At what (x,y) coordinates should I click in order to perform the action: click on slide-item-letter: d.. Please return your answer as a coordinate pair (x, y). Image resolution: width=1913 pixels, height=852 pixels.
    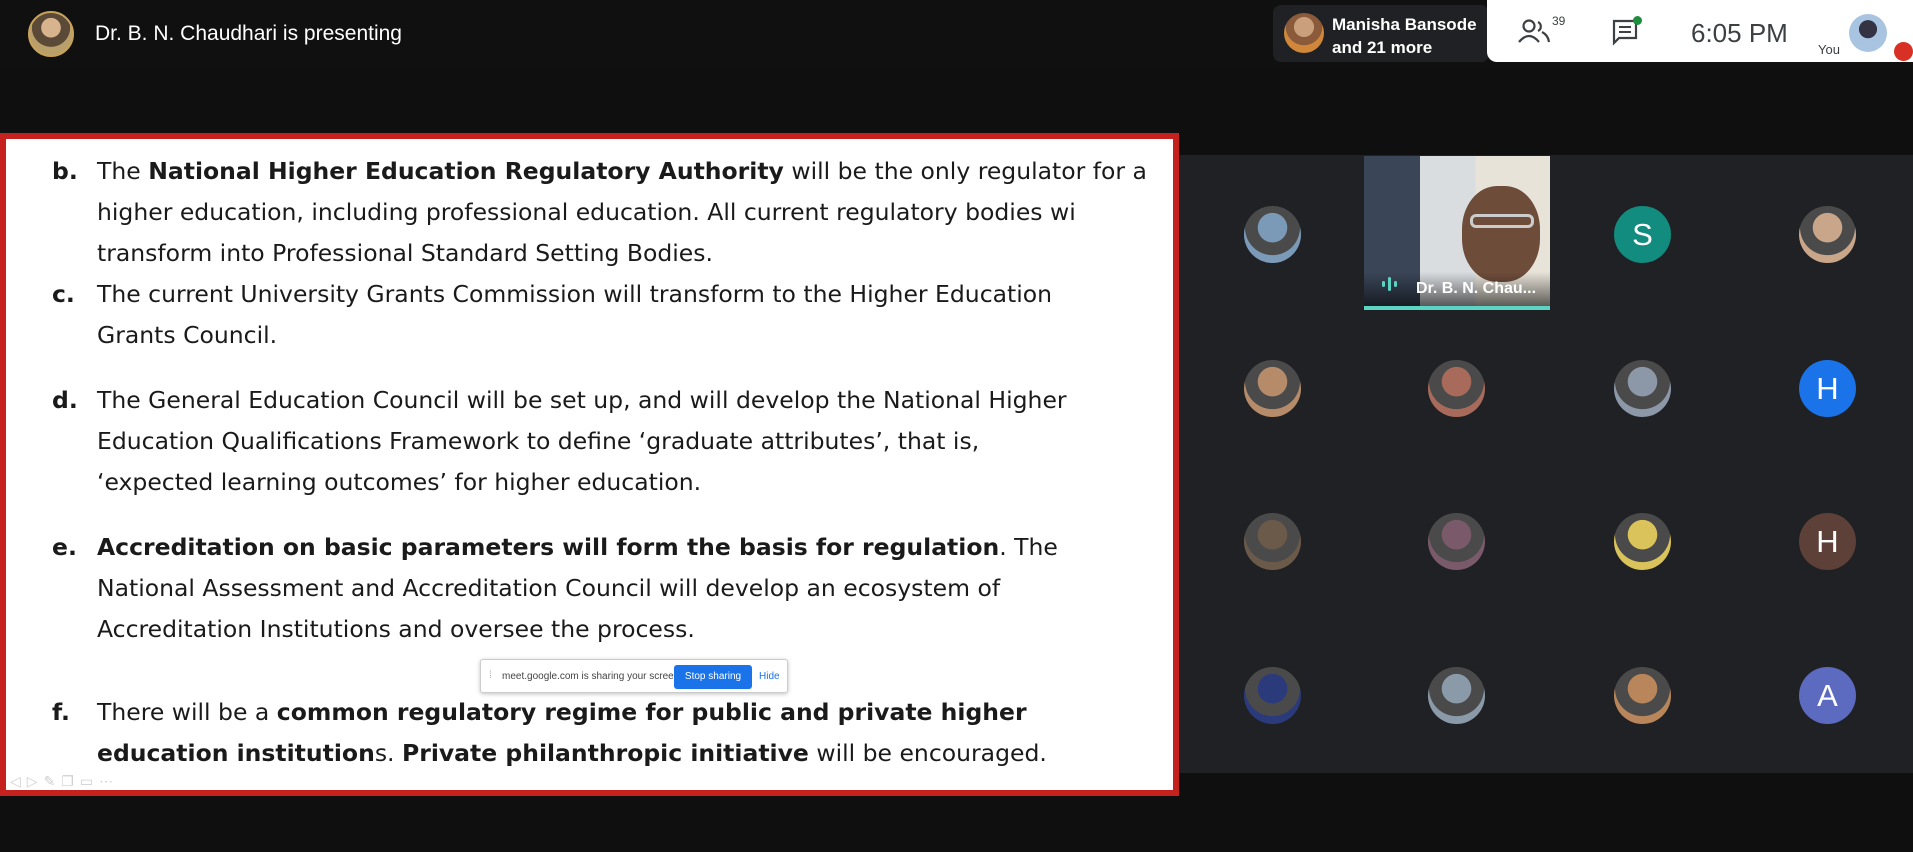
    Looking at the image, I should click on (65, 400).